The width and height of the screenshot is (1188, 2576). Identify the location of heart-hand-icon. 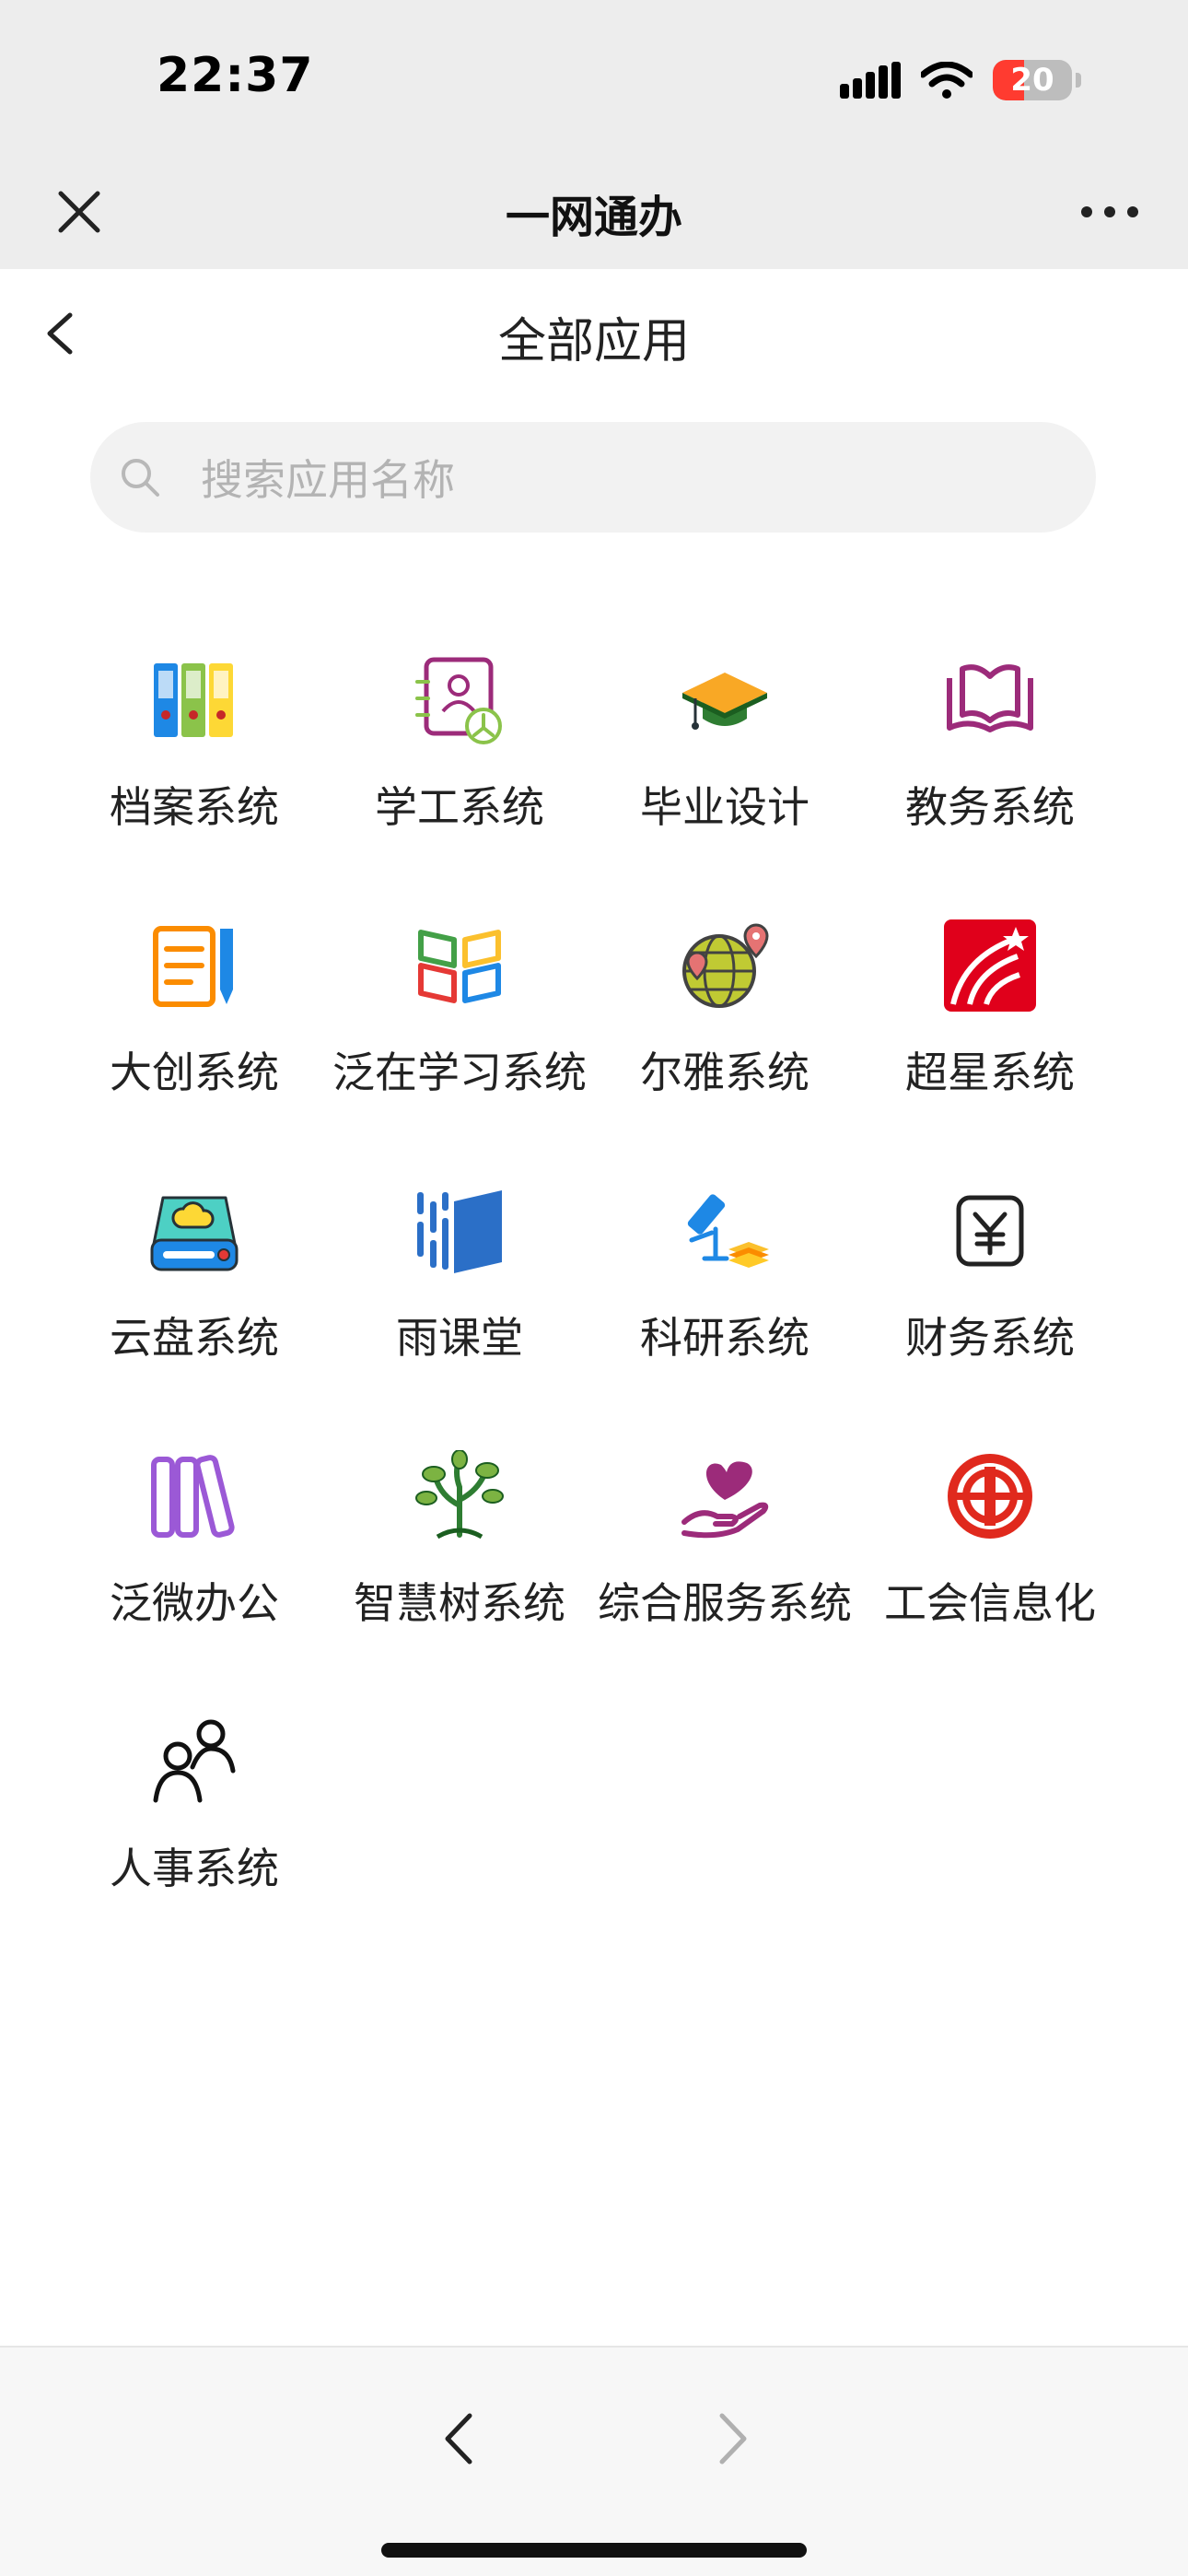
(725, 1500).